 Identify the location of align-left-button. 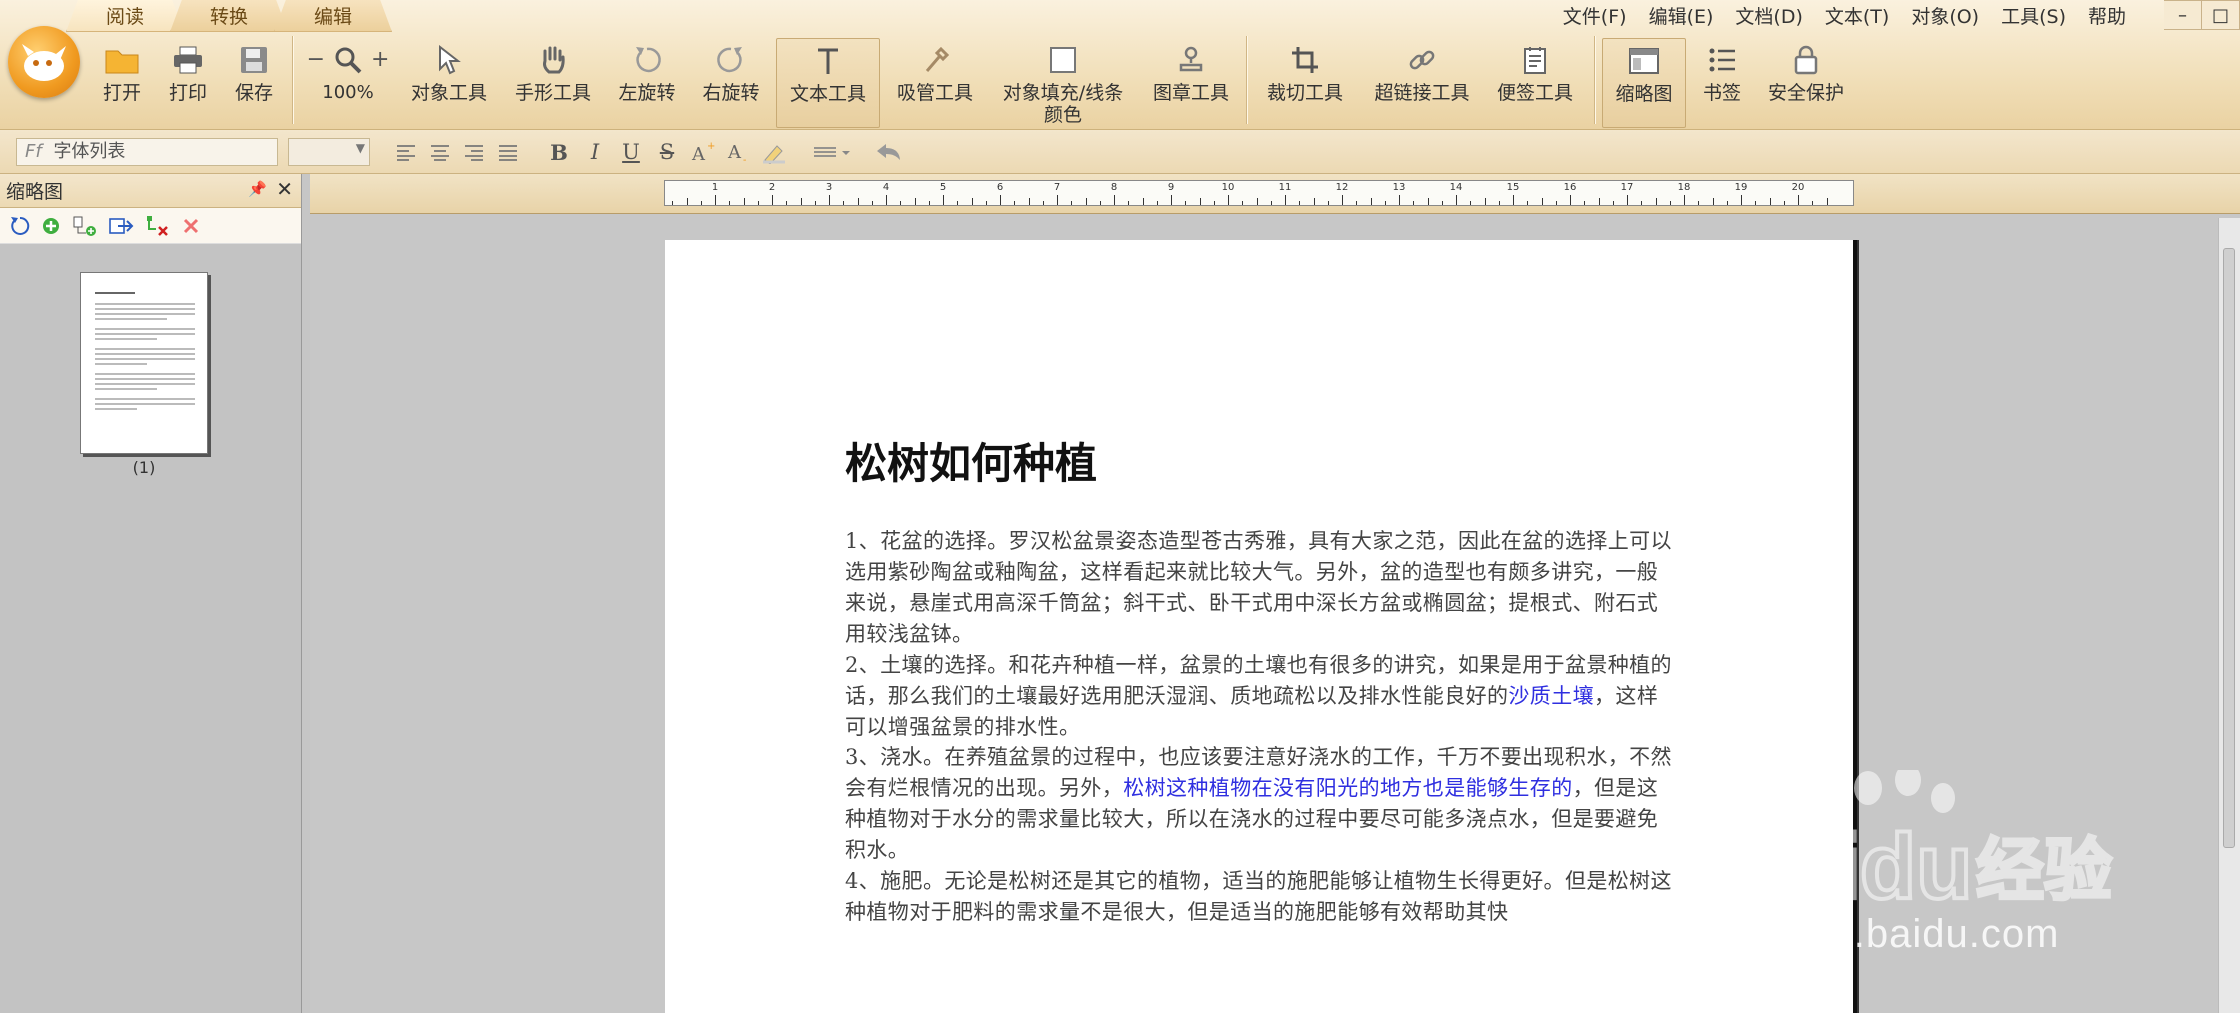
(406, 152).